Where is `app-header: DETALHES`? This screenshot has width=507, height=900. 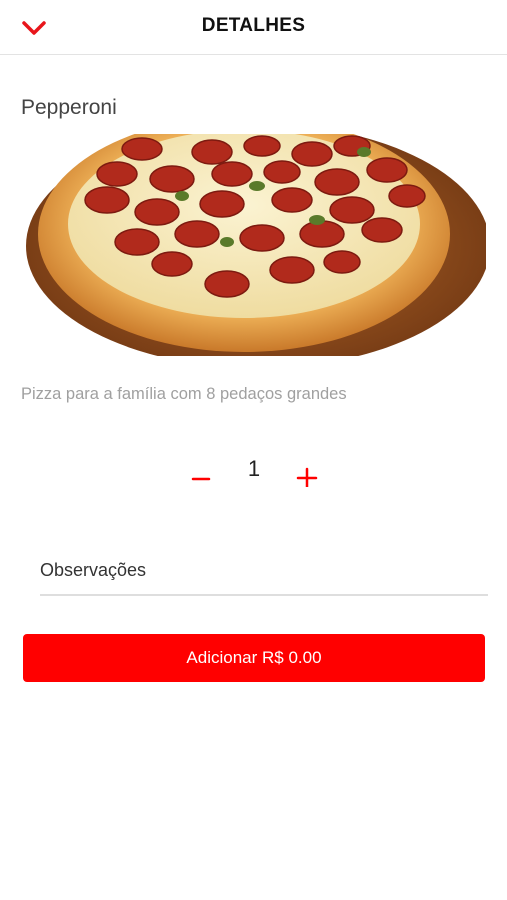
app-header: DETALHES is located at coordinates (253, 27).